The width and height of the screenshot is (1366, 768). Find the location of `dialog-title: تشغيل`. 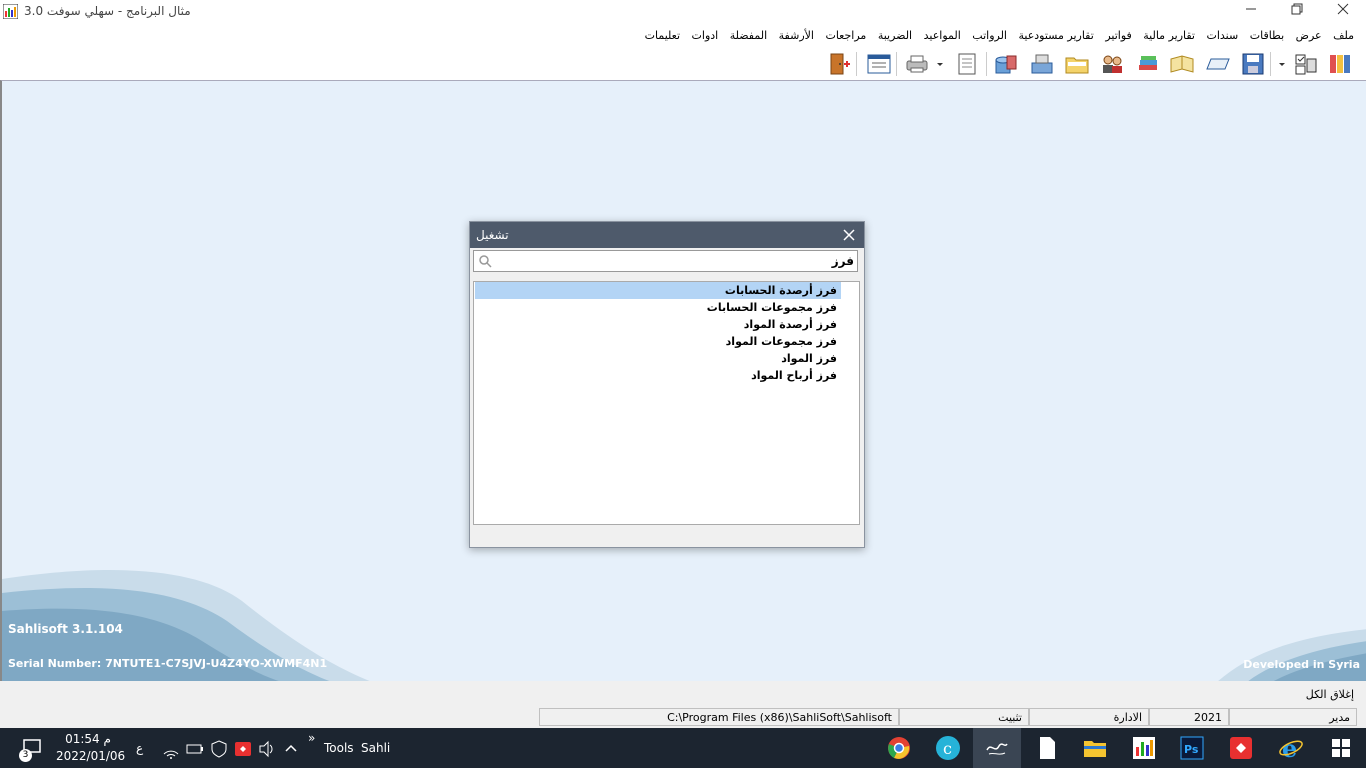

dialog-title: تشغيل is located at coordinates (492, 235).